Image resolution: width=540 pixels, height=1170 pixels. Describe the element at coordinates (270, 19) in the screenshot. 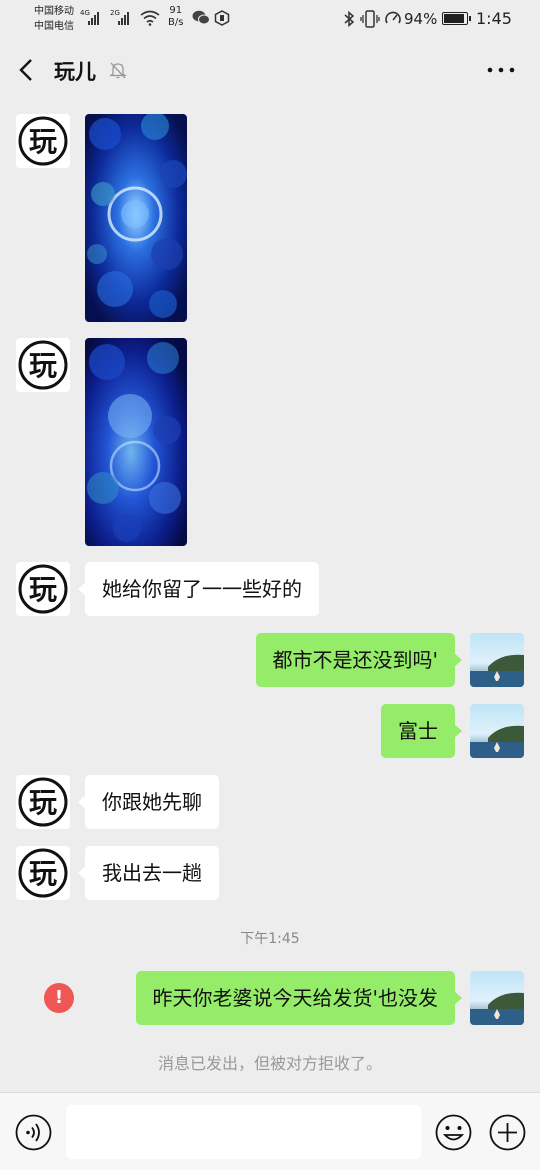

I see `status-bar: 中国移动 中国电信 4G 2G 91 B/s 94% 1:45` at that location.